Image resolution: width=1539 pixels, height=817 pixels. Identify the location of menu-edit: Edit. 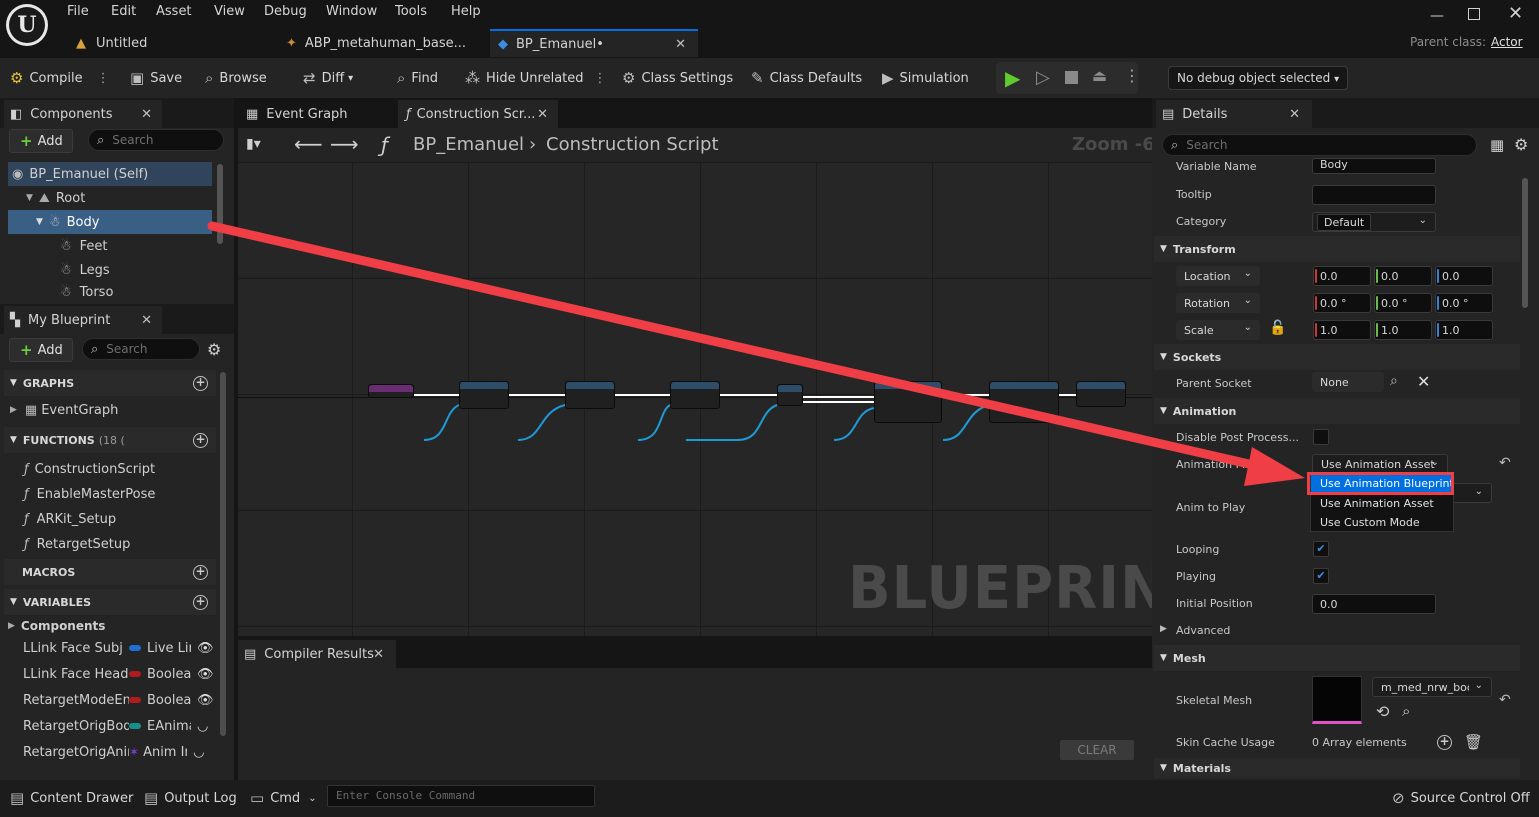
(123, 11).